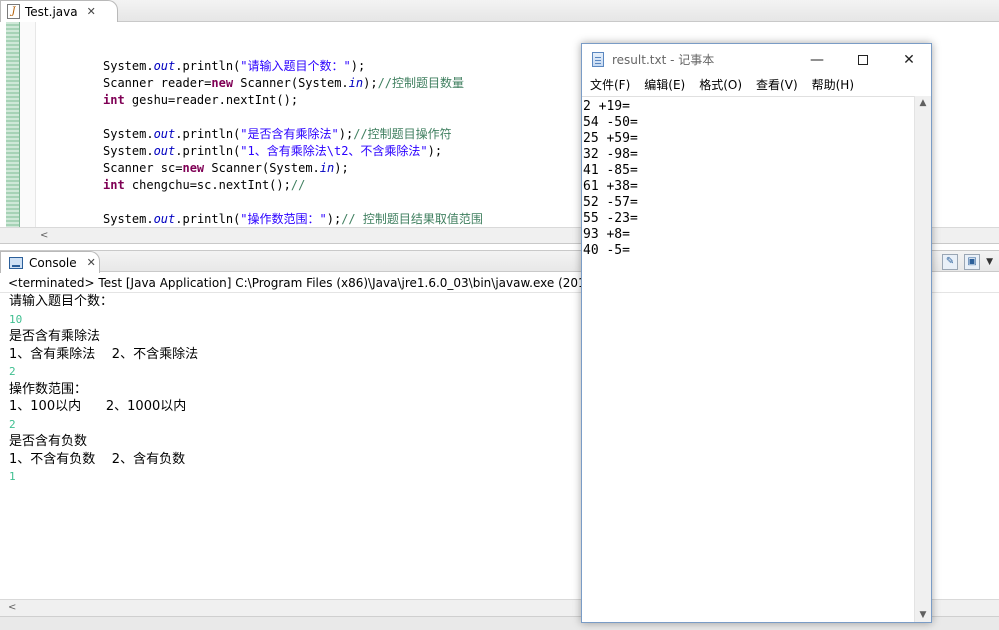 This screenshot has height=630, width=999. Describe the element at coordinates (606, 250) in the screenshot. I see `notepad-text-line: 40 -5=` at that location.